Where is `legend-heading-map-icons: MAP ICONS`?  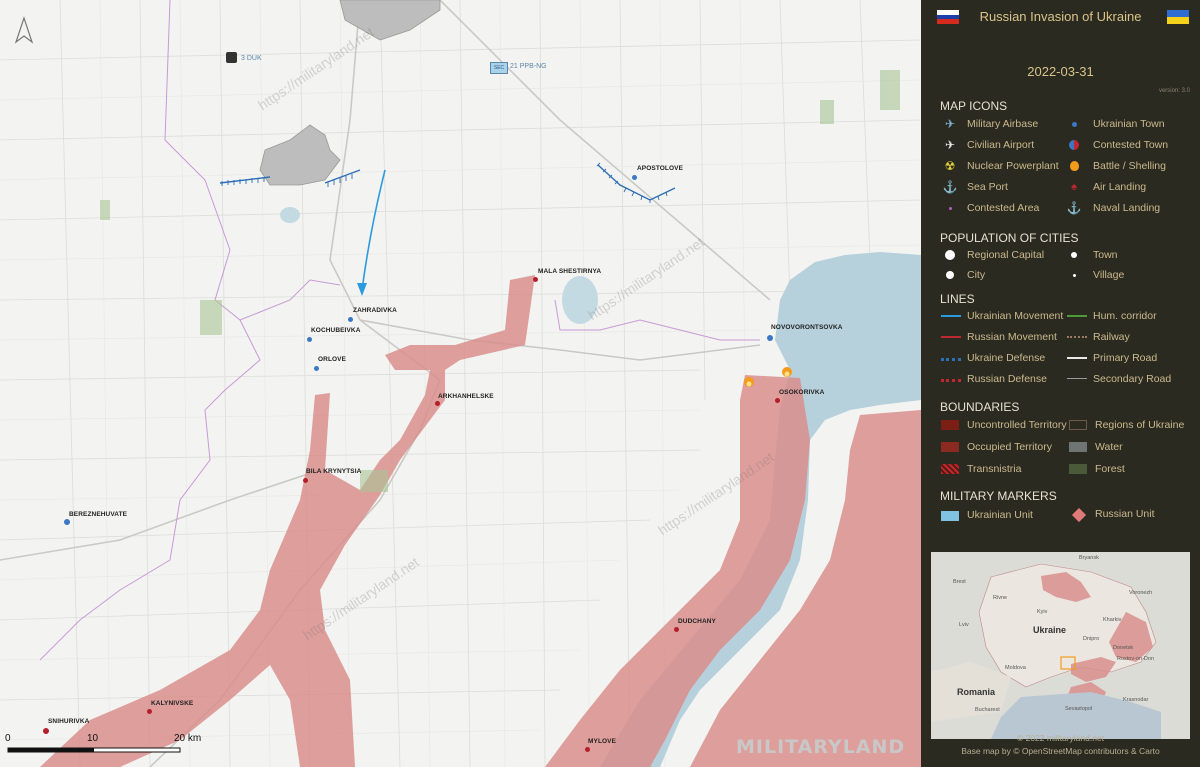
legend-heading-map-icons: MAP ICONS is located at coordinates (974, 106).